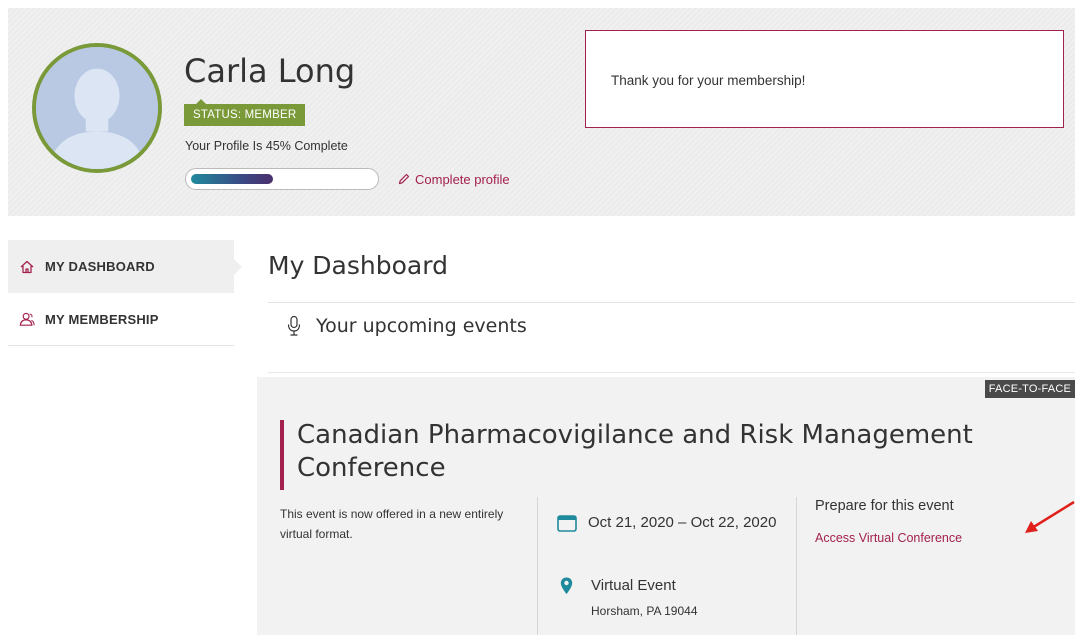  Describe the element at coordinates (294, 326) in the screenshot. I see `microphone-icon` at that location.